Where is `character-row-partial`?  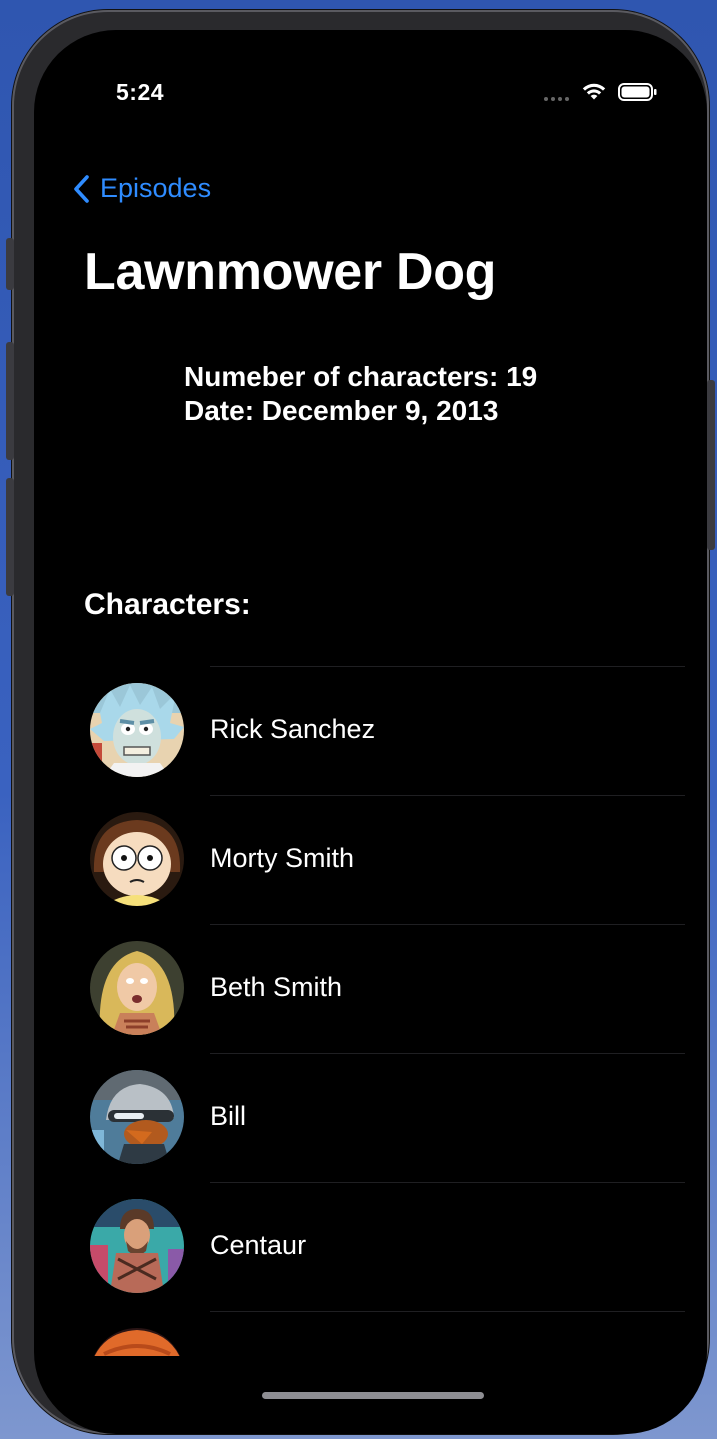
character-row-partial is located at coordinates (370, 1333).